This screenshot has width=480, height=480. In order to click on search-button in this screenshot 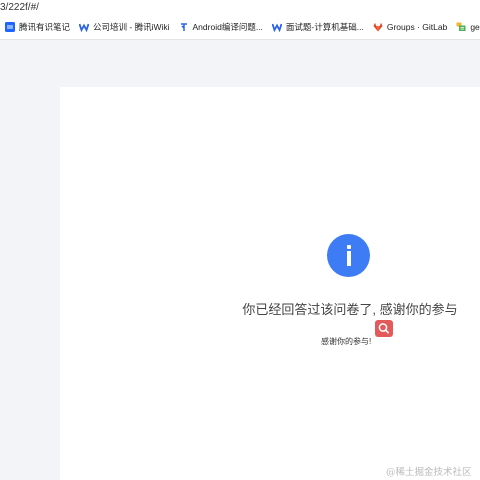, I will do `click(384, 328)`.